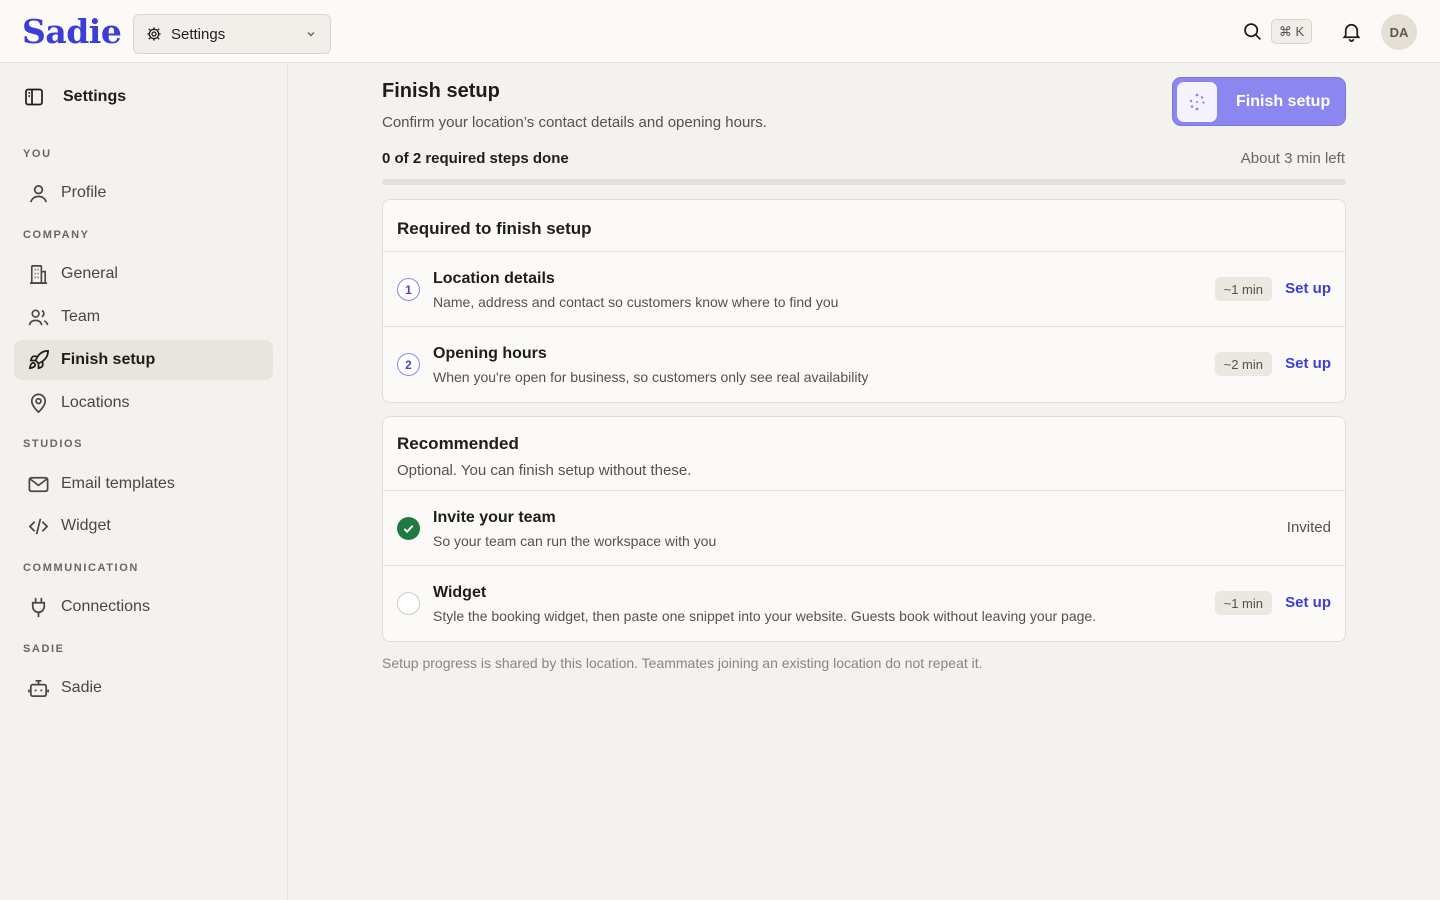 Image resolution: width=1440 pixels, height=900 pixels. I want to click on sidebar-item-label: General, so click(89, 273).